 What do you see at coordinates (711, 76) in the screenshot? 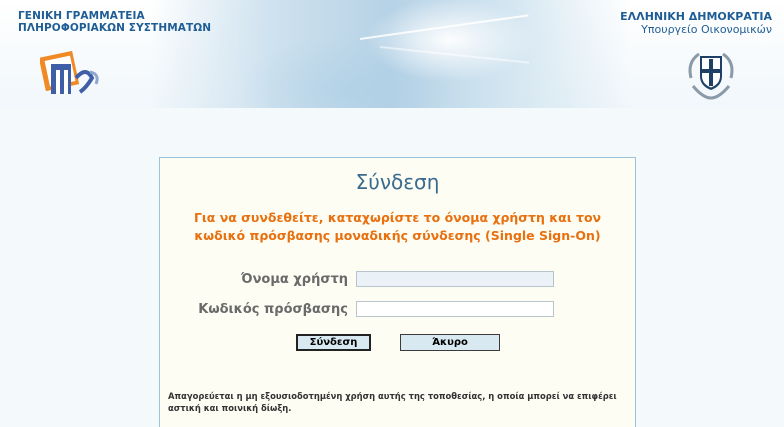
I see `greek-coat-of-arms-icon` at bounding box center [711, 76].